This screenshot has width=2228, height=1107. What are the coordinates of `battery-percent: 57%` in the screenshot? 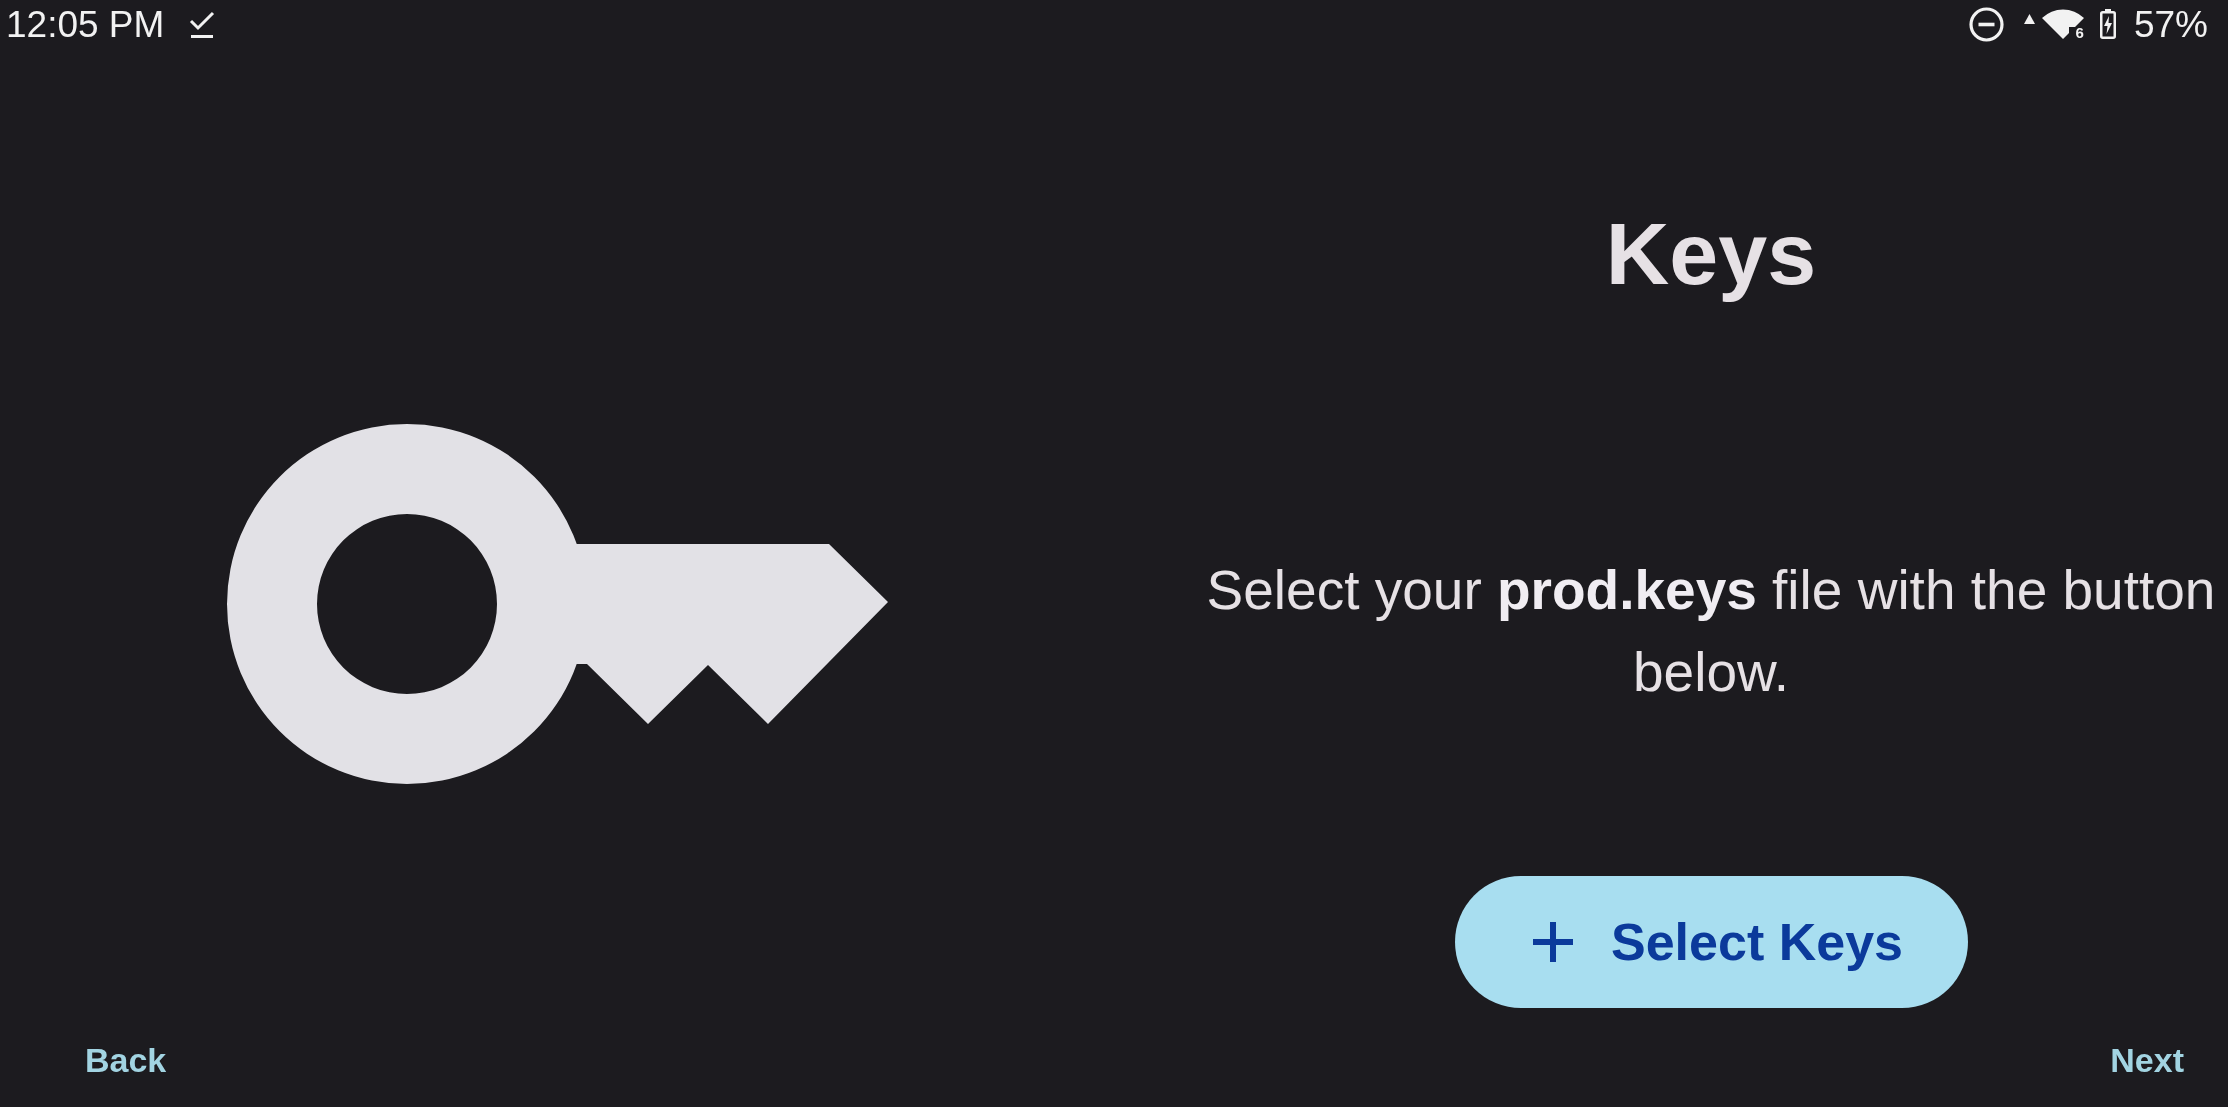 It's located at (2170, 24).